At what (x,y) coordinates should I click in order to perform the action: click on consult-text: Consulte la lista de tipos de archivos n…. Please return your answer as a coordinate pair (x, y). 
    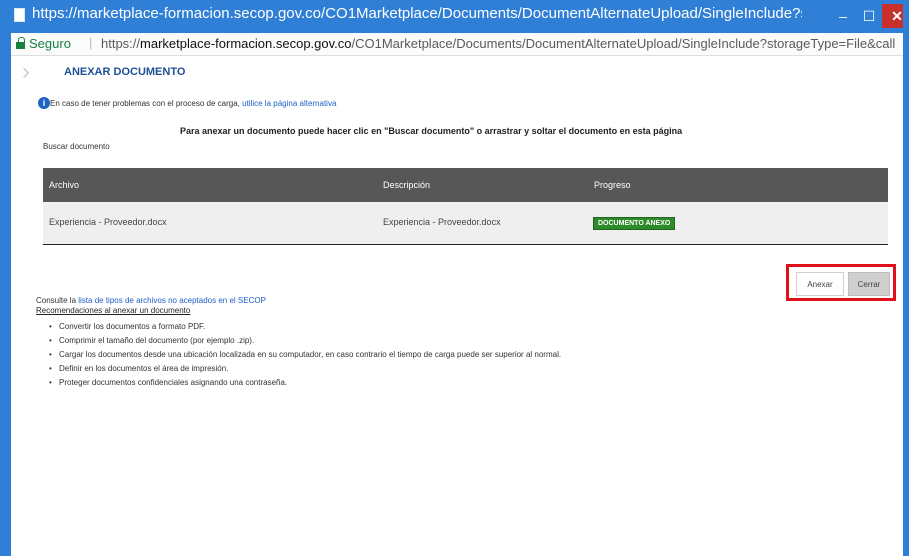
    Looking at the image, I should click on (151, 300).